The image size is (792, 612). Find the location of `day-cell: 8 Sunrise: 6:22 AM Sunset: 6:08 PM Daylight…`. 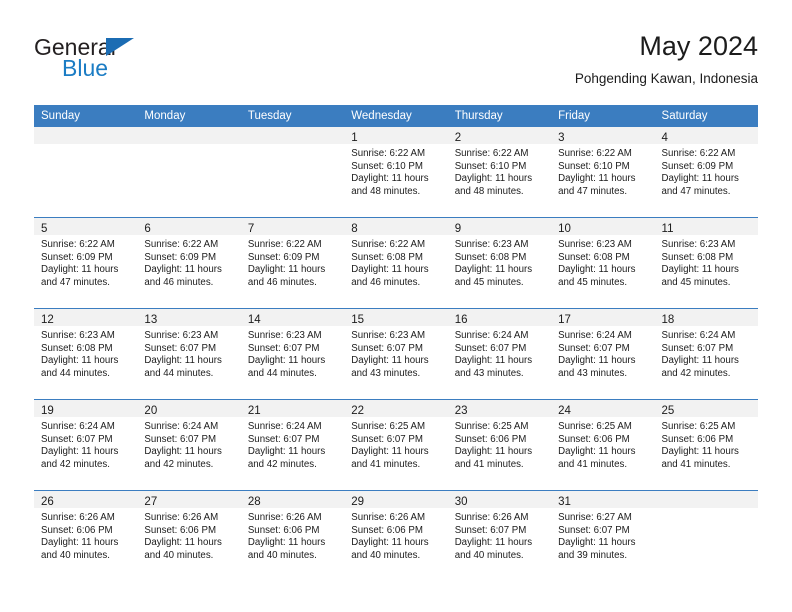

day-cell: 8 Sunrise: 6:22 AM Sunset: 6:08 PM Daylight… is located at coordinates (396, 262).